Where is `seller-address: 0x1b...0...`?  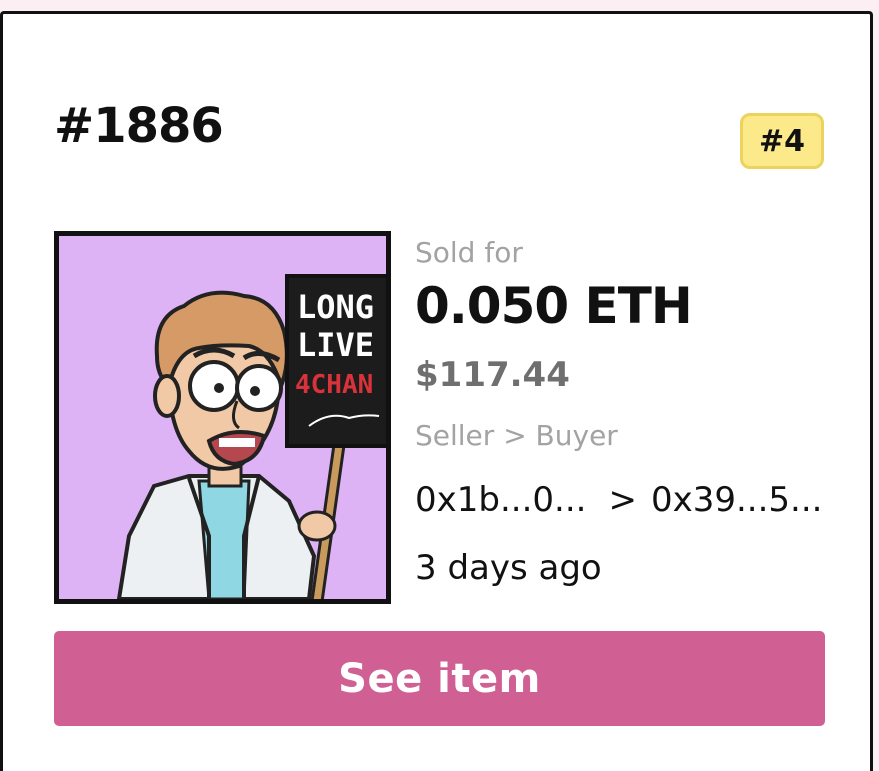 seller-address: 0x1b...0... is located at coordinates (500, 500).